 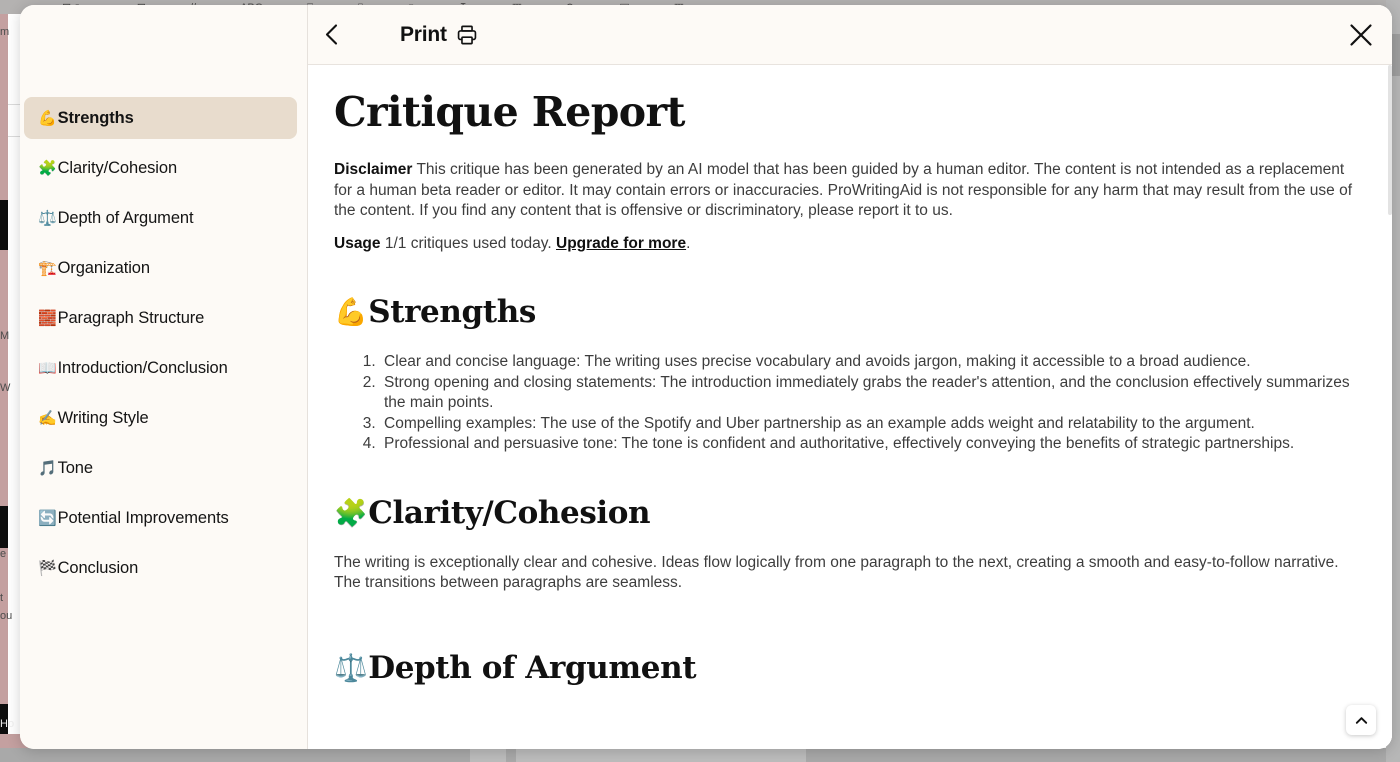 I want to click on sidebar-item-writing-style: ✍️Writing Style, so click(x=160, y=418).